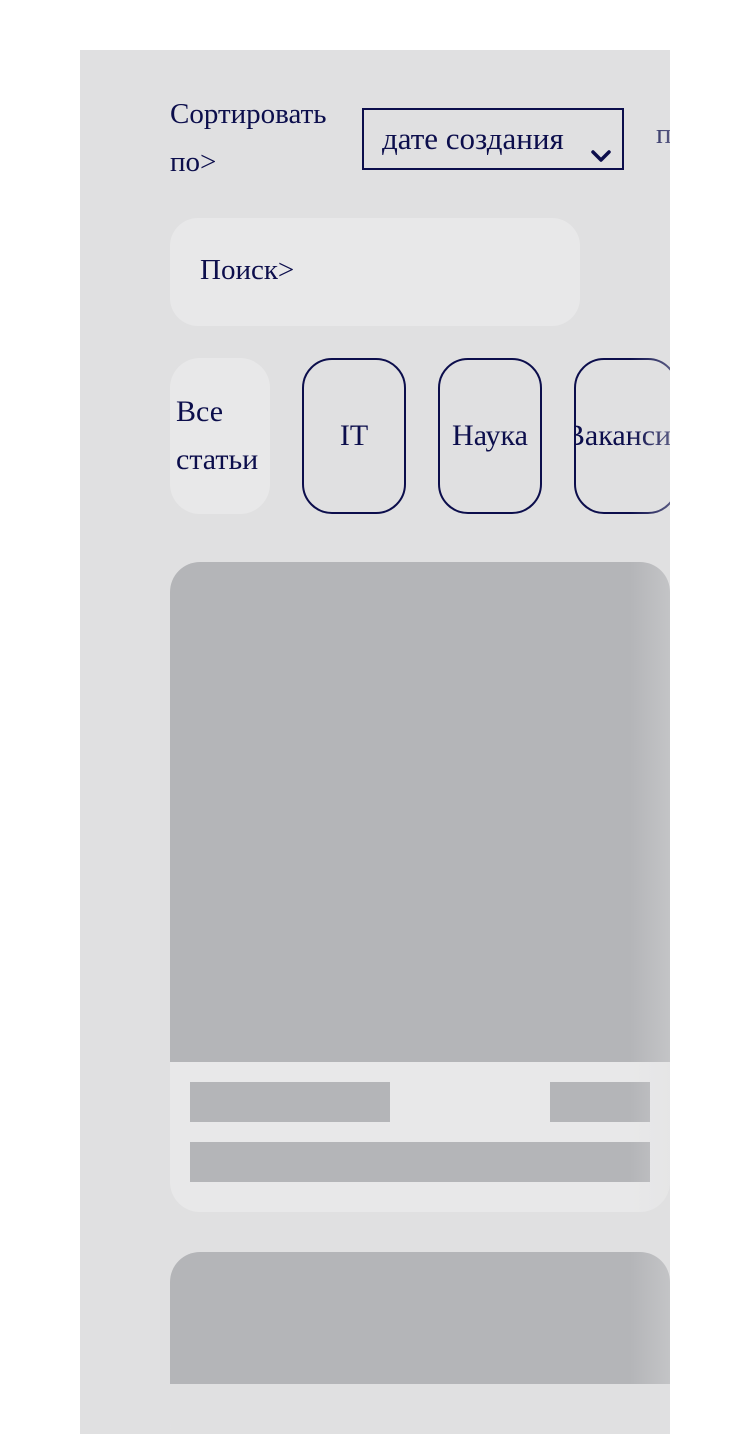 The height and width of the screenshot is (1434, 750). I want to click on search-input: Поиск>, so click(375, 272).